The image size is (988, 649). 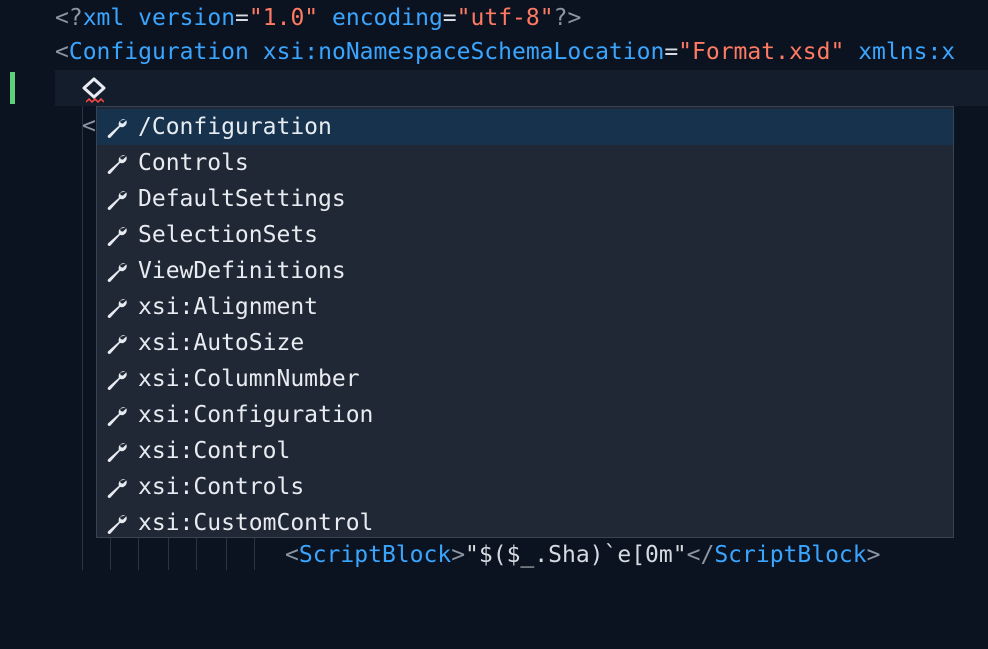 What do you see at coordinates (463, 52) in the screenshot?
I see `attr-schema-location: xsi:noNamespaceSchemaLocation` at bounding box center [463, 52].